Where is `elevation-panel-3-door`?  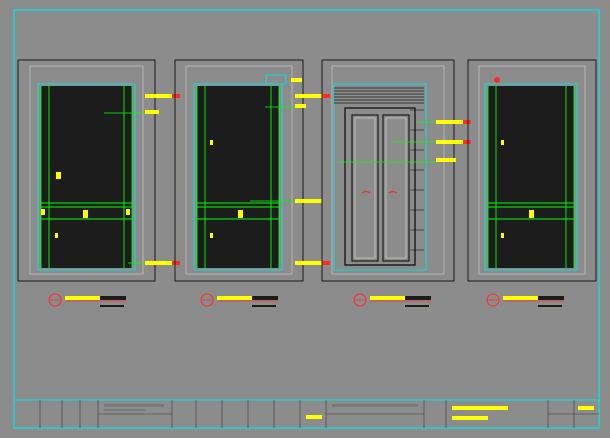 elevation-panel-3-door is located at coordinates (396, 170).